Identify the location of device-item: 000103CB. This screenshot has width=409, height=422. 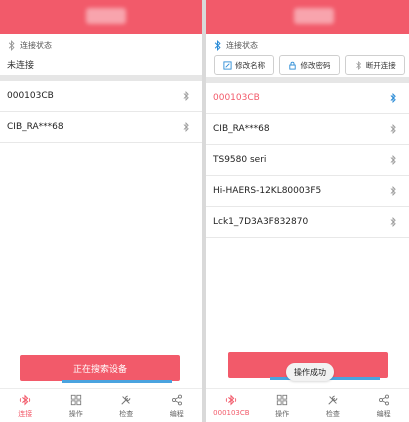
(101, 96).